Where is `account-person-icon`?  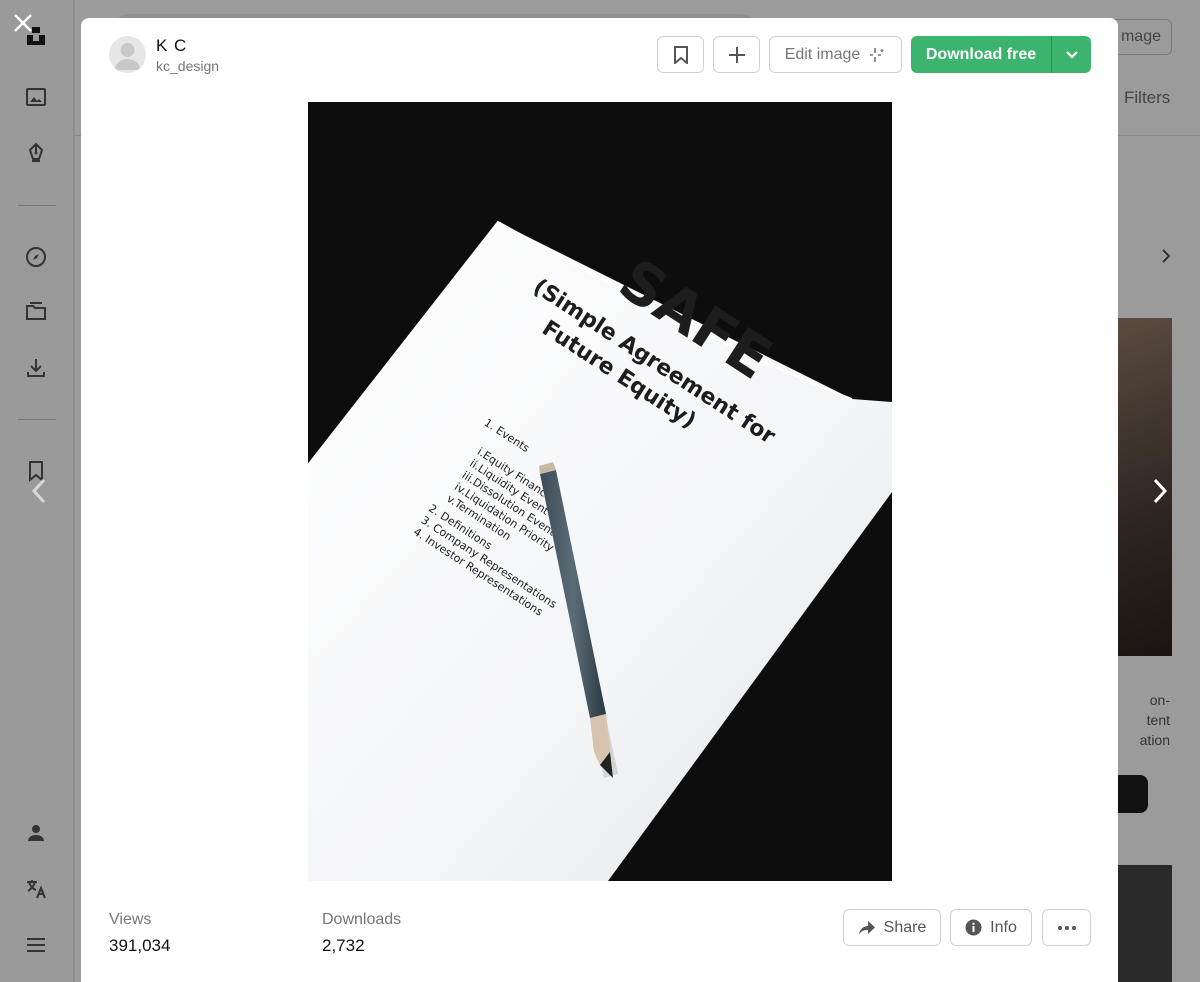 account-person-icon is located at coordinates (36, 833).